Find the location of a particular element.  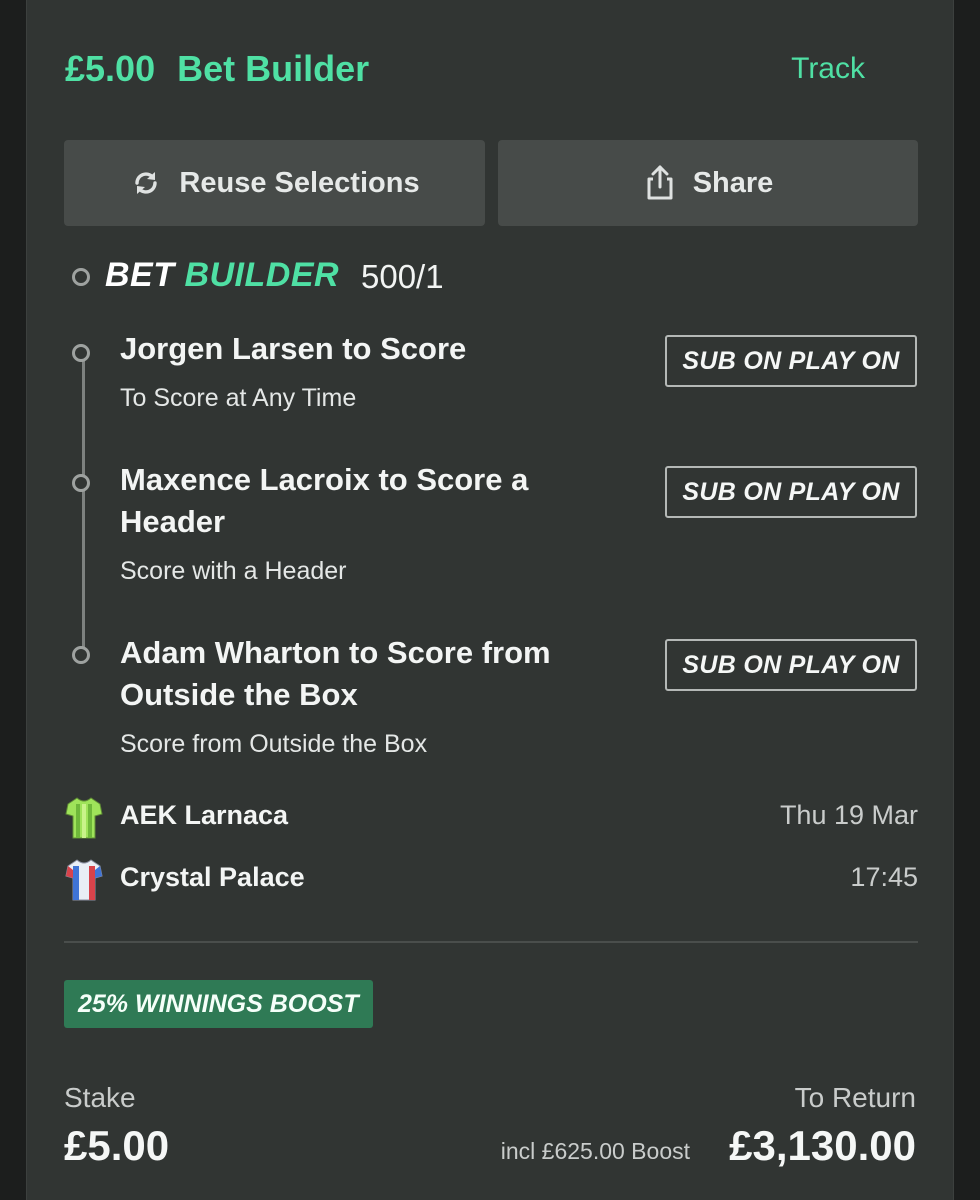

bet-title: £5.00 Bet Builder is located at coordinates (217, 69).